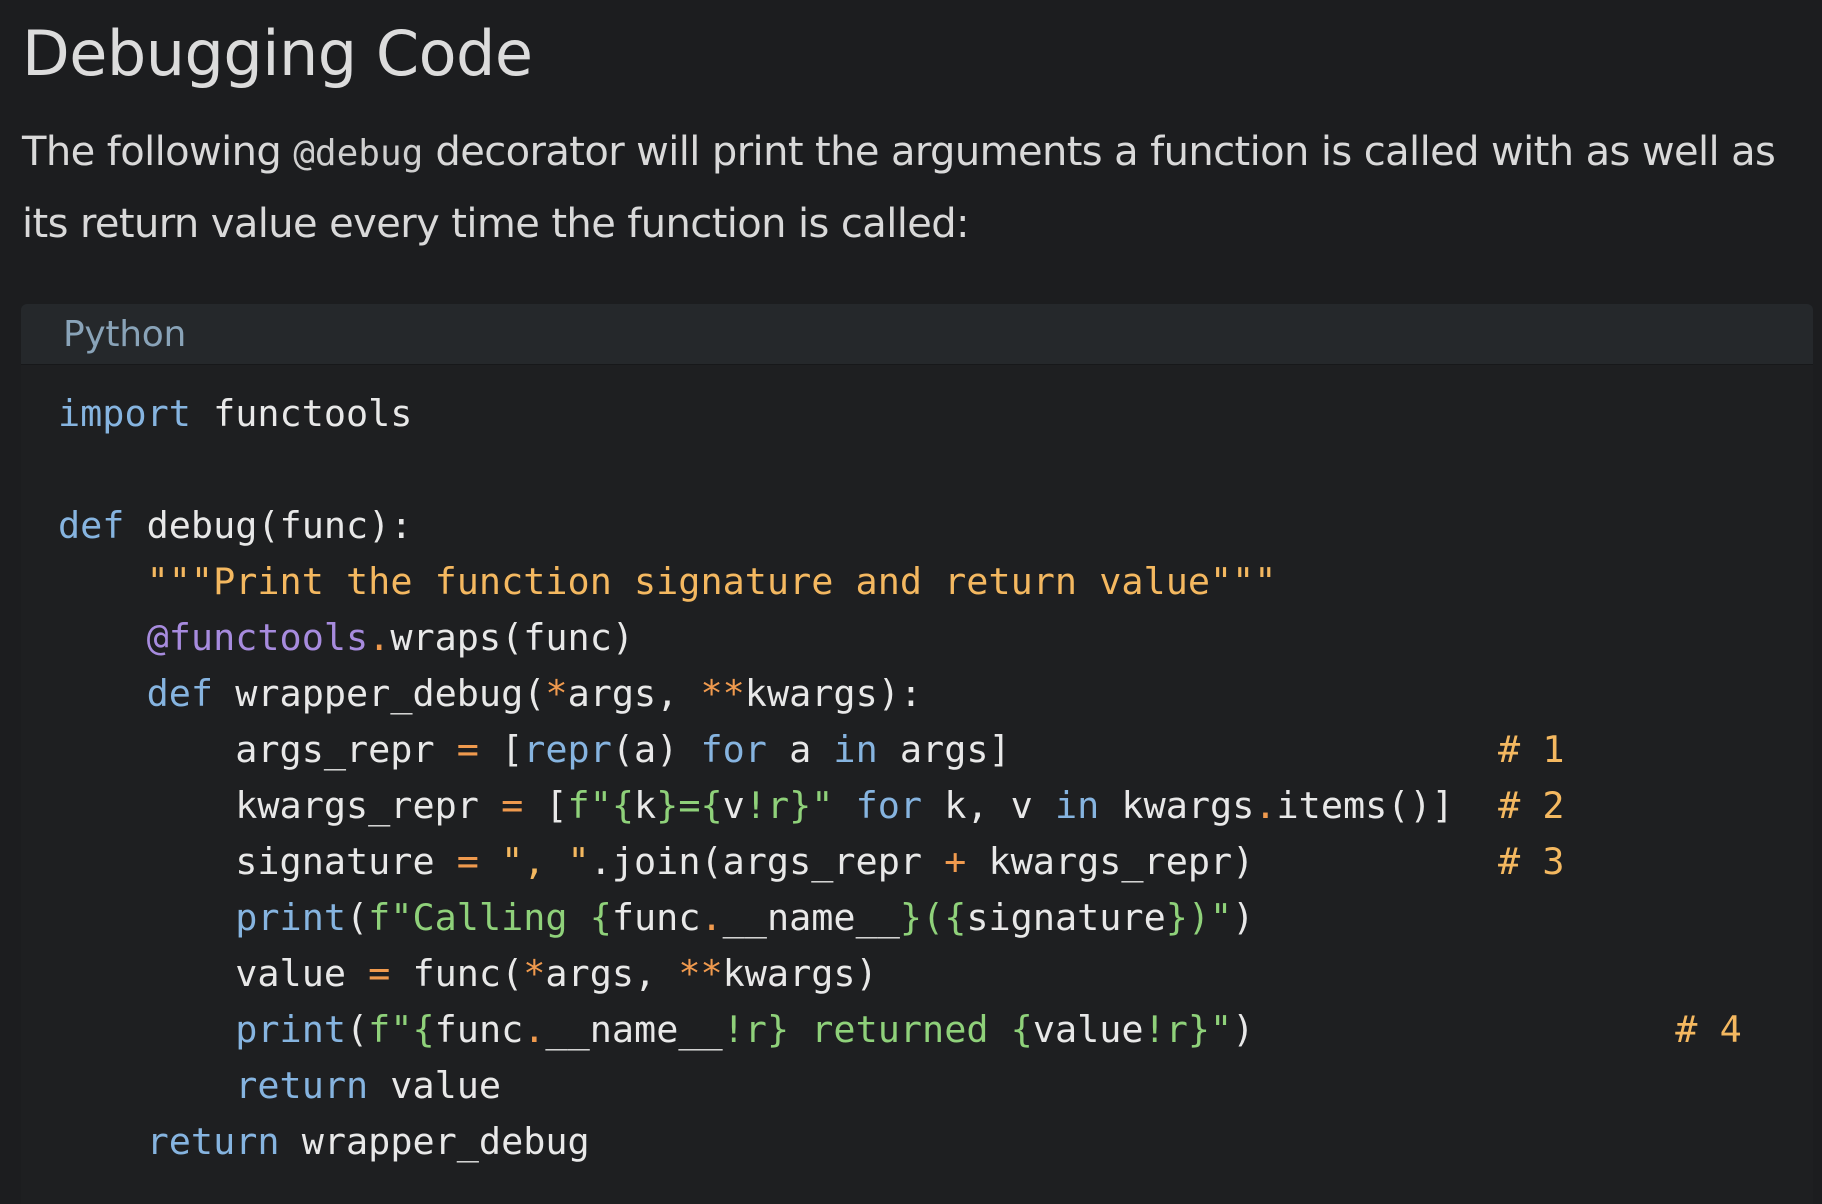 Image resolution: width=1822 pixels, height=1204 pixels. What do you see at coordinates (900, 414) in the screenshot?
I see `code-line: import functools` at bounding box center [900, 414].